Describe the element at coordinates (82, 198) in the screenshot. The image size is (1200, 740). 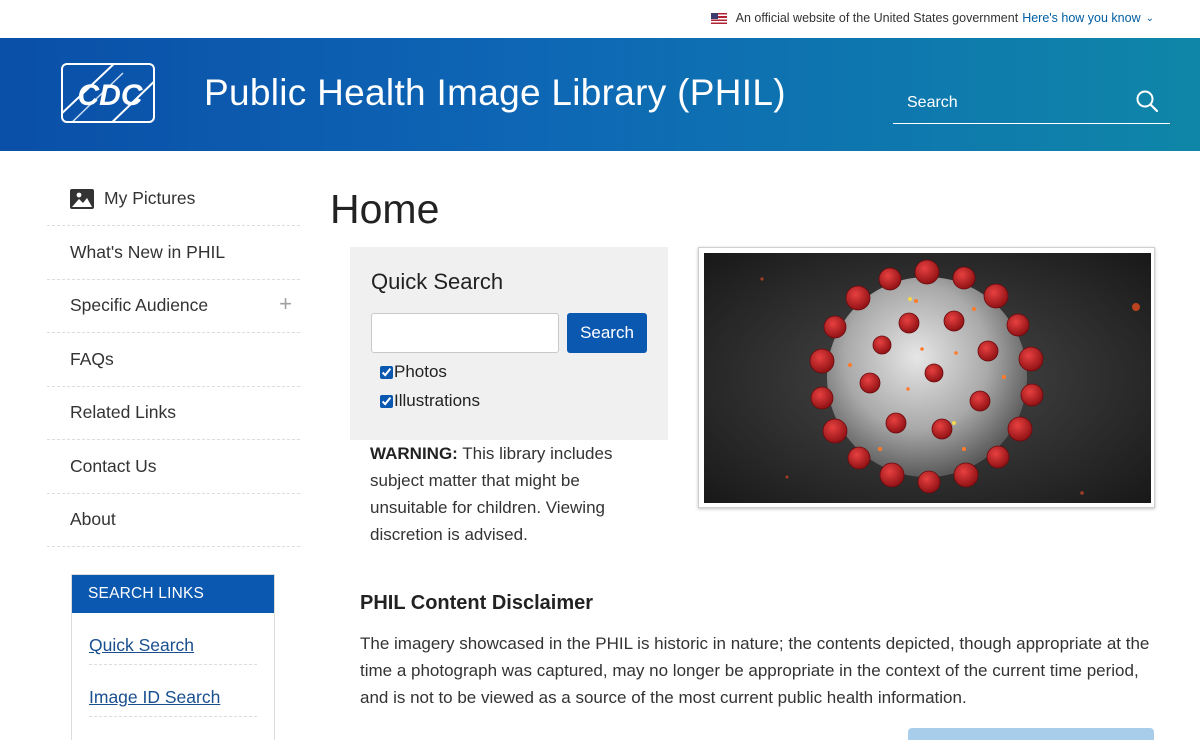
I see `picture-icon` at that location.